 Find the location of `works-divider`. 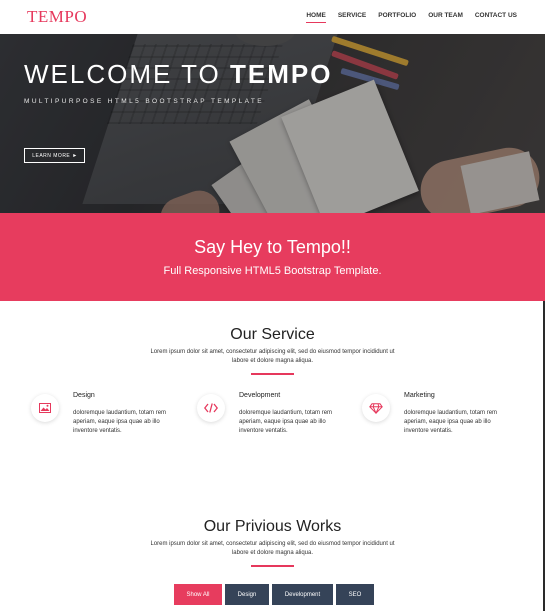

works-divider is located at coordinates (272, 566).